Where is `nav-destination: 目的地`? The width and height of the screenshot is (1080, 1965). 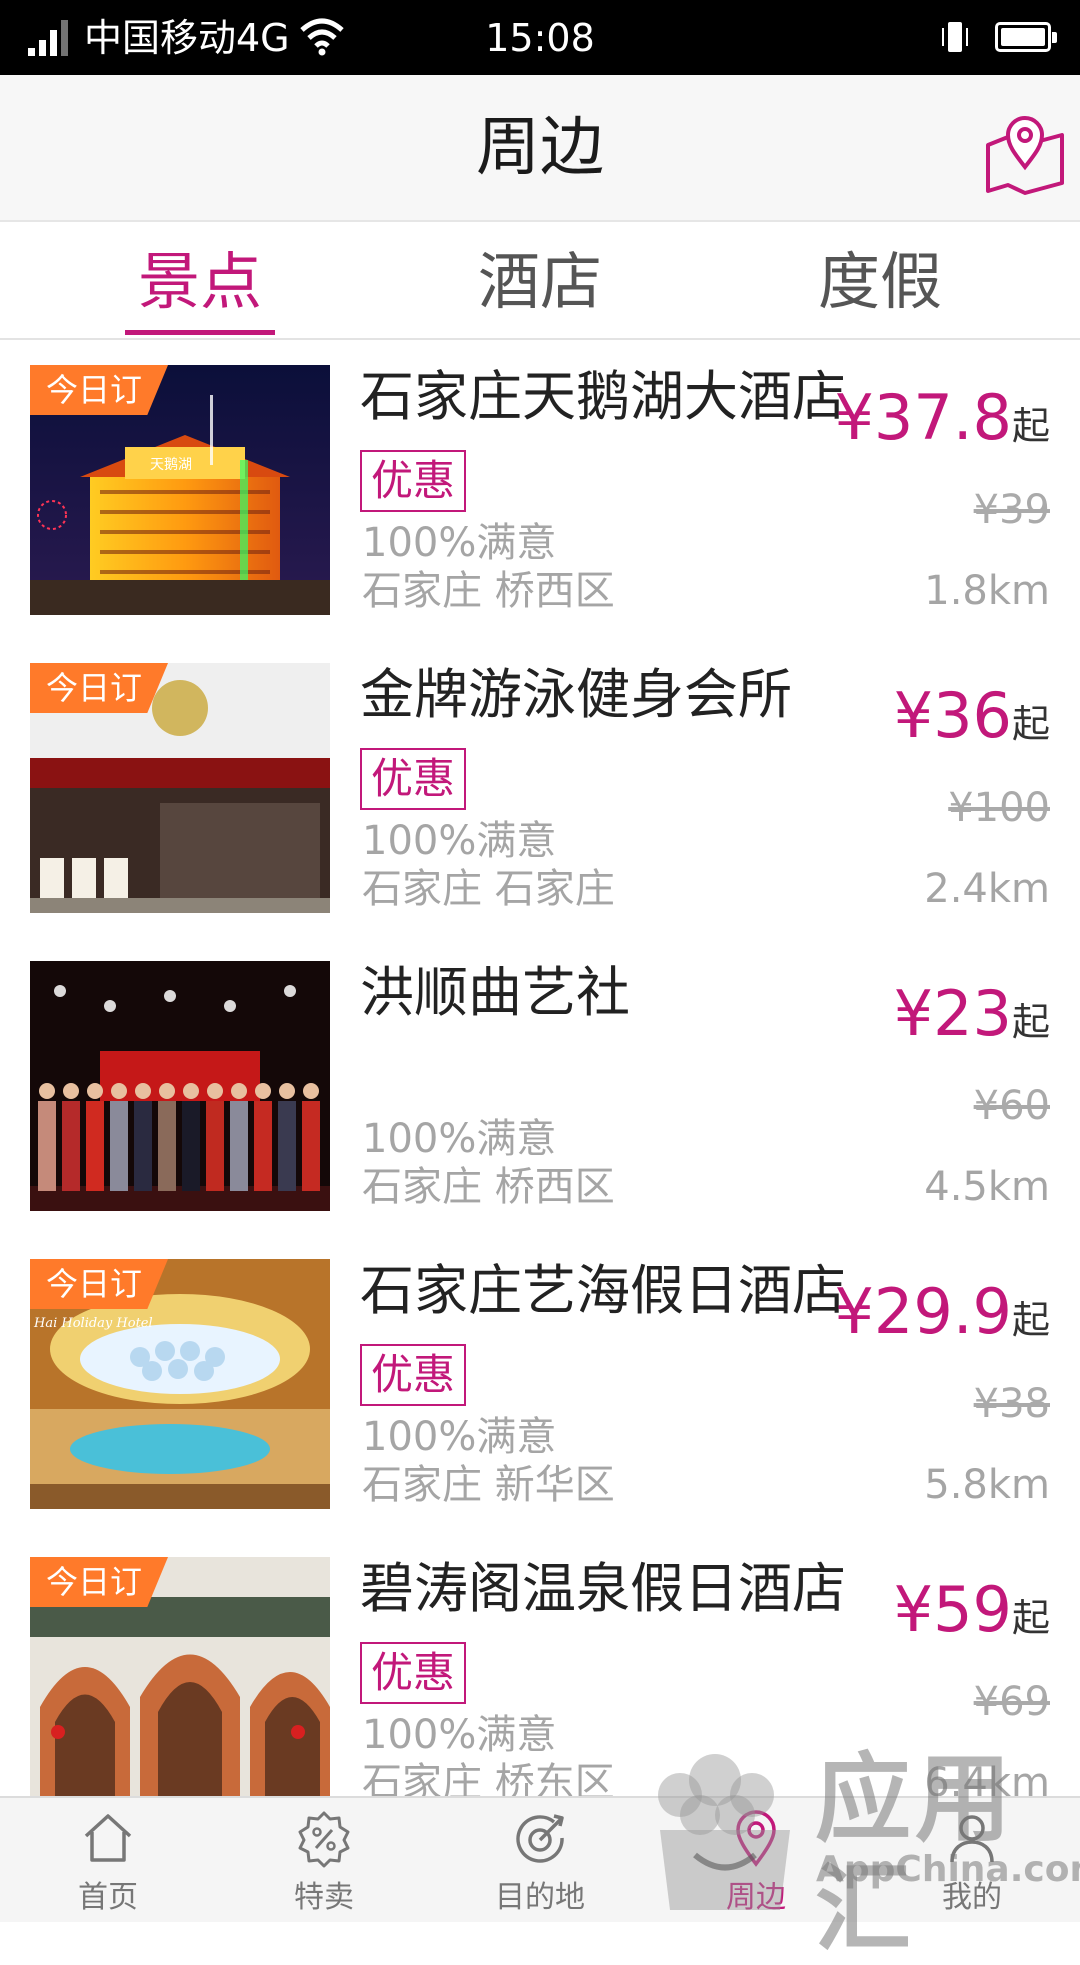
nav-destination: 目的地 is located at coordinates (540, 1860).